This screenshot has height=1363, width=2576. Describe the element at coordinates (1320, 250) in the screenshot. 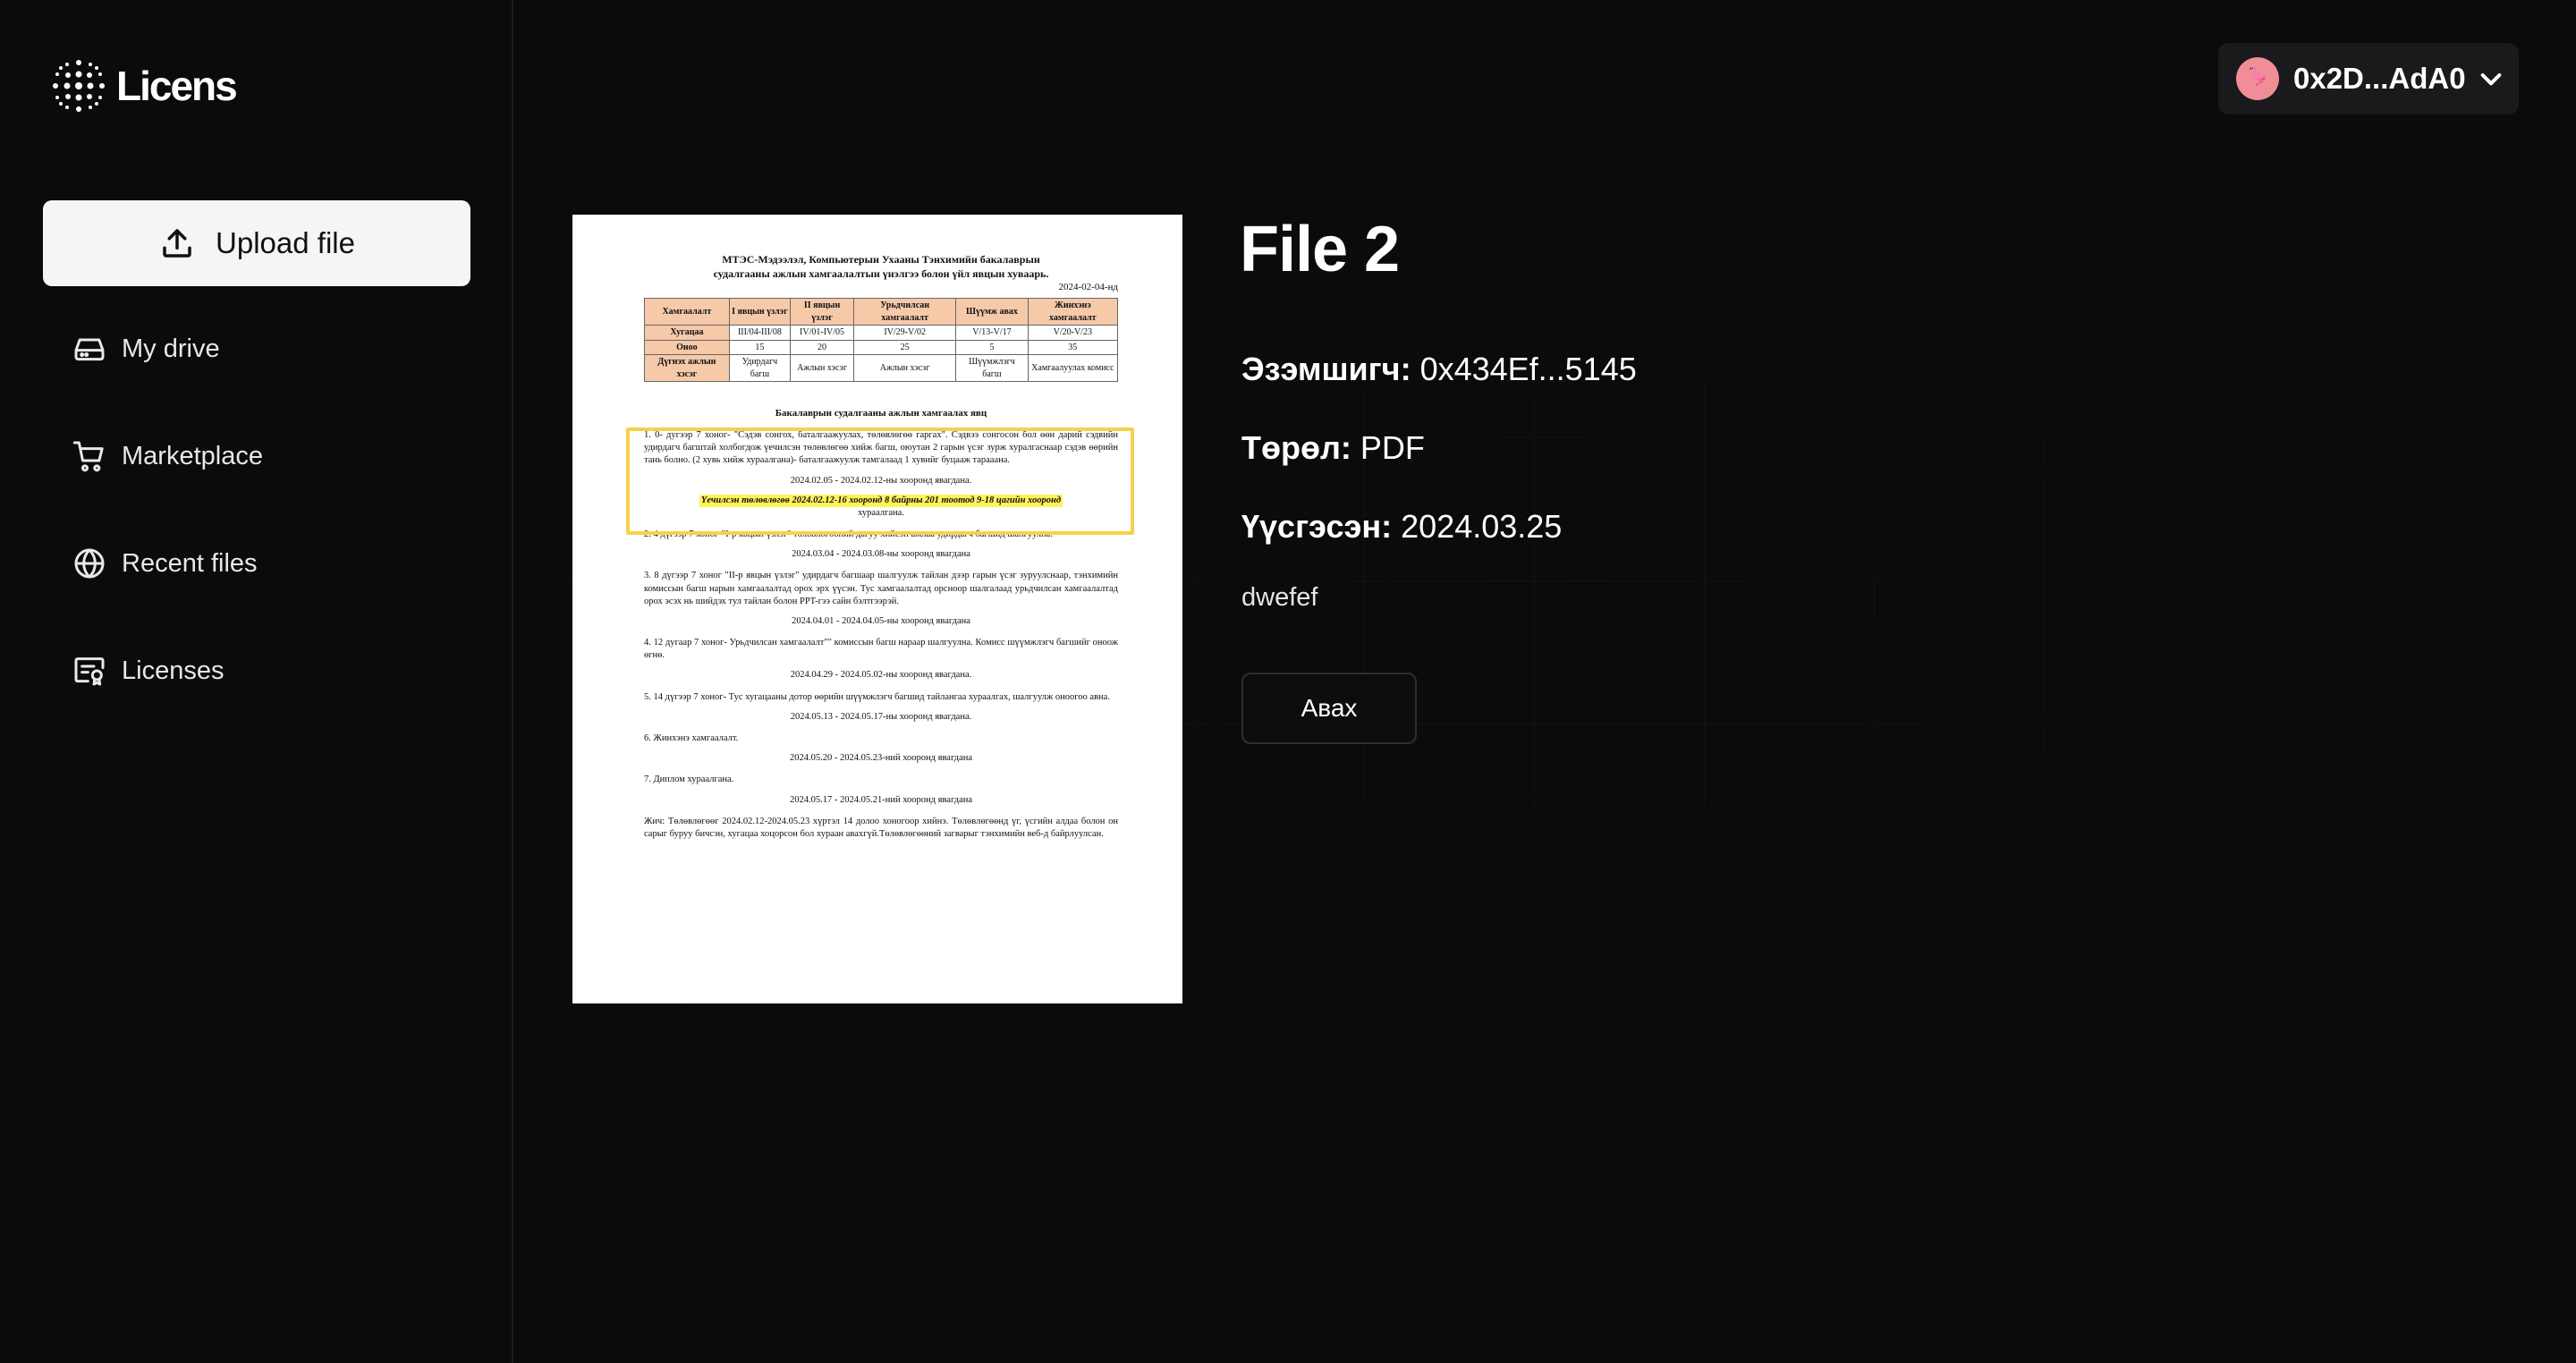

I see `file-title: File 2` at that location.